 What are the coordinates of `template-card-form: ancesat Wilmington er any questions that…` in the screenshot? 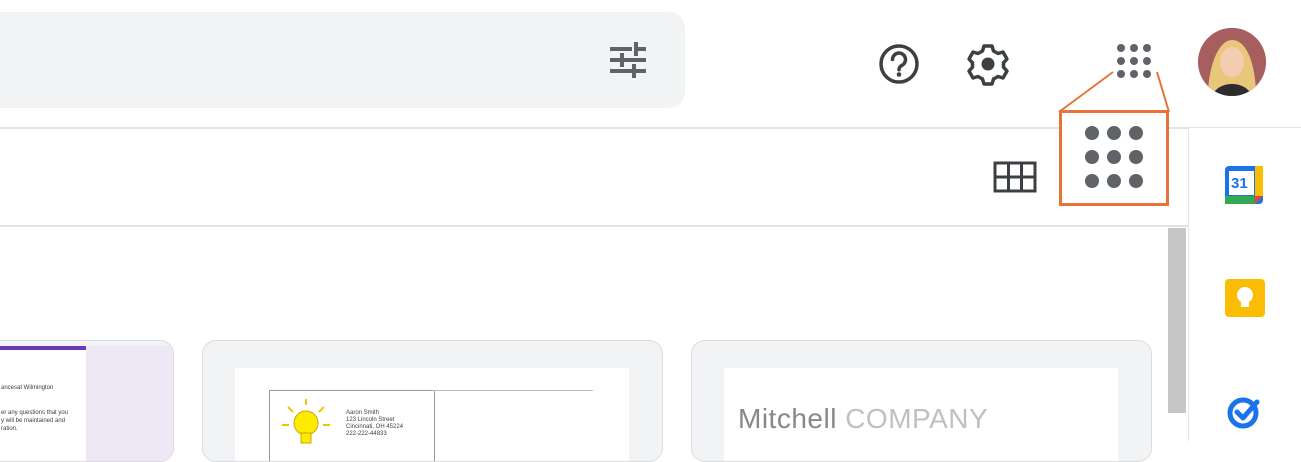 It's located at (87, 401).